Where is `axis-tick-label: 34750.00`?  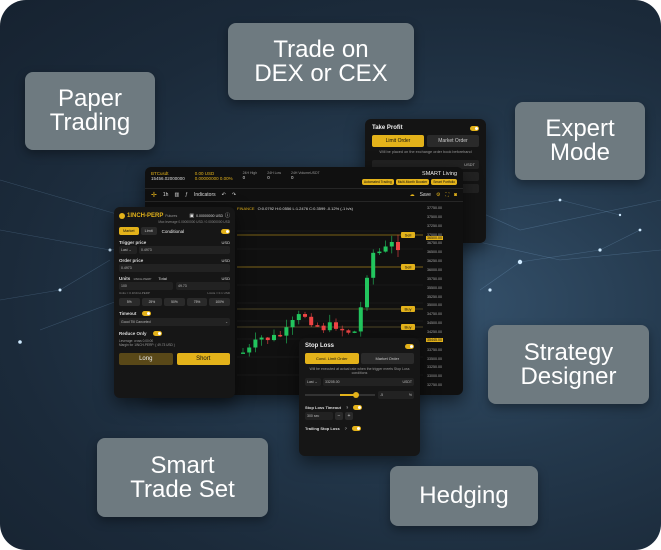 axis-tick-label: 34750.00 is located at coordinates (434, 314).